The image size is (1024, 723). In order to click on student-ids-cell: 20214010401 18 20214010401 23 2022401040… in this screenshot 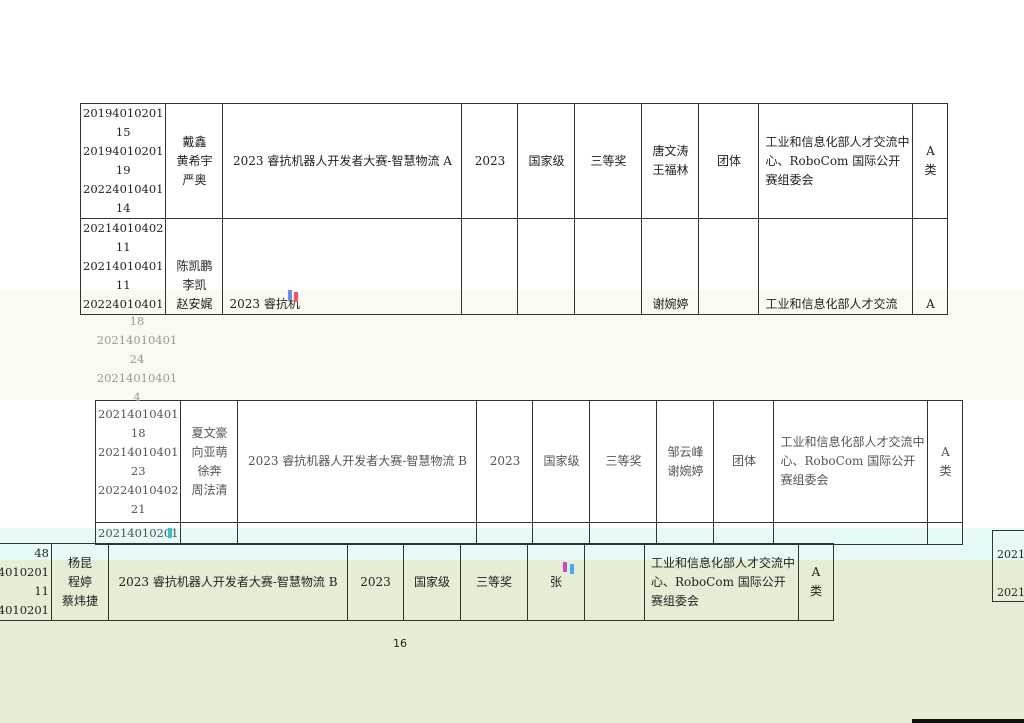, I will do `click(138, 461)`.